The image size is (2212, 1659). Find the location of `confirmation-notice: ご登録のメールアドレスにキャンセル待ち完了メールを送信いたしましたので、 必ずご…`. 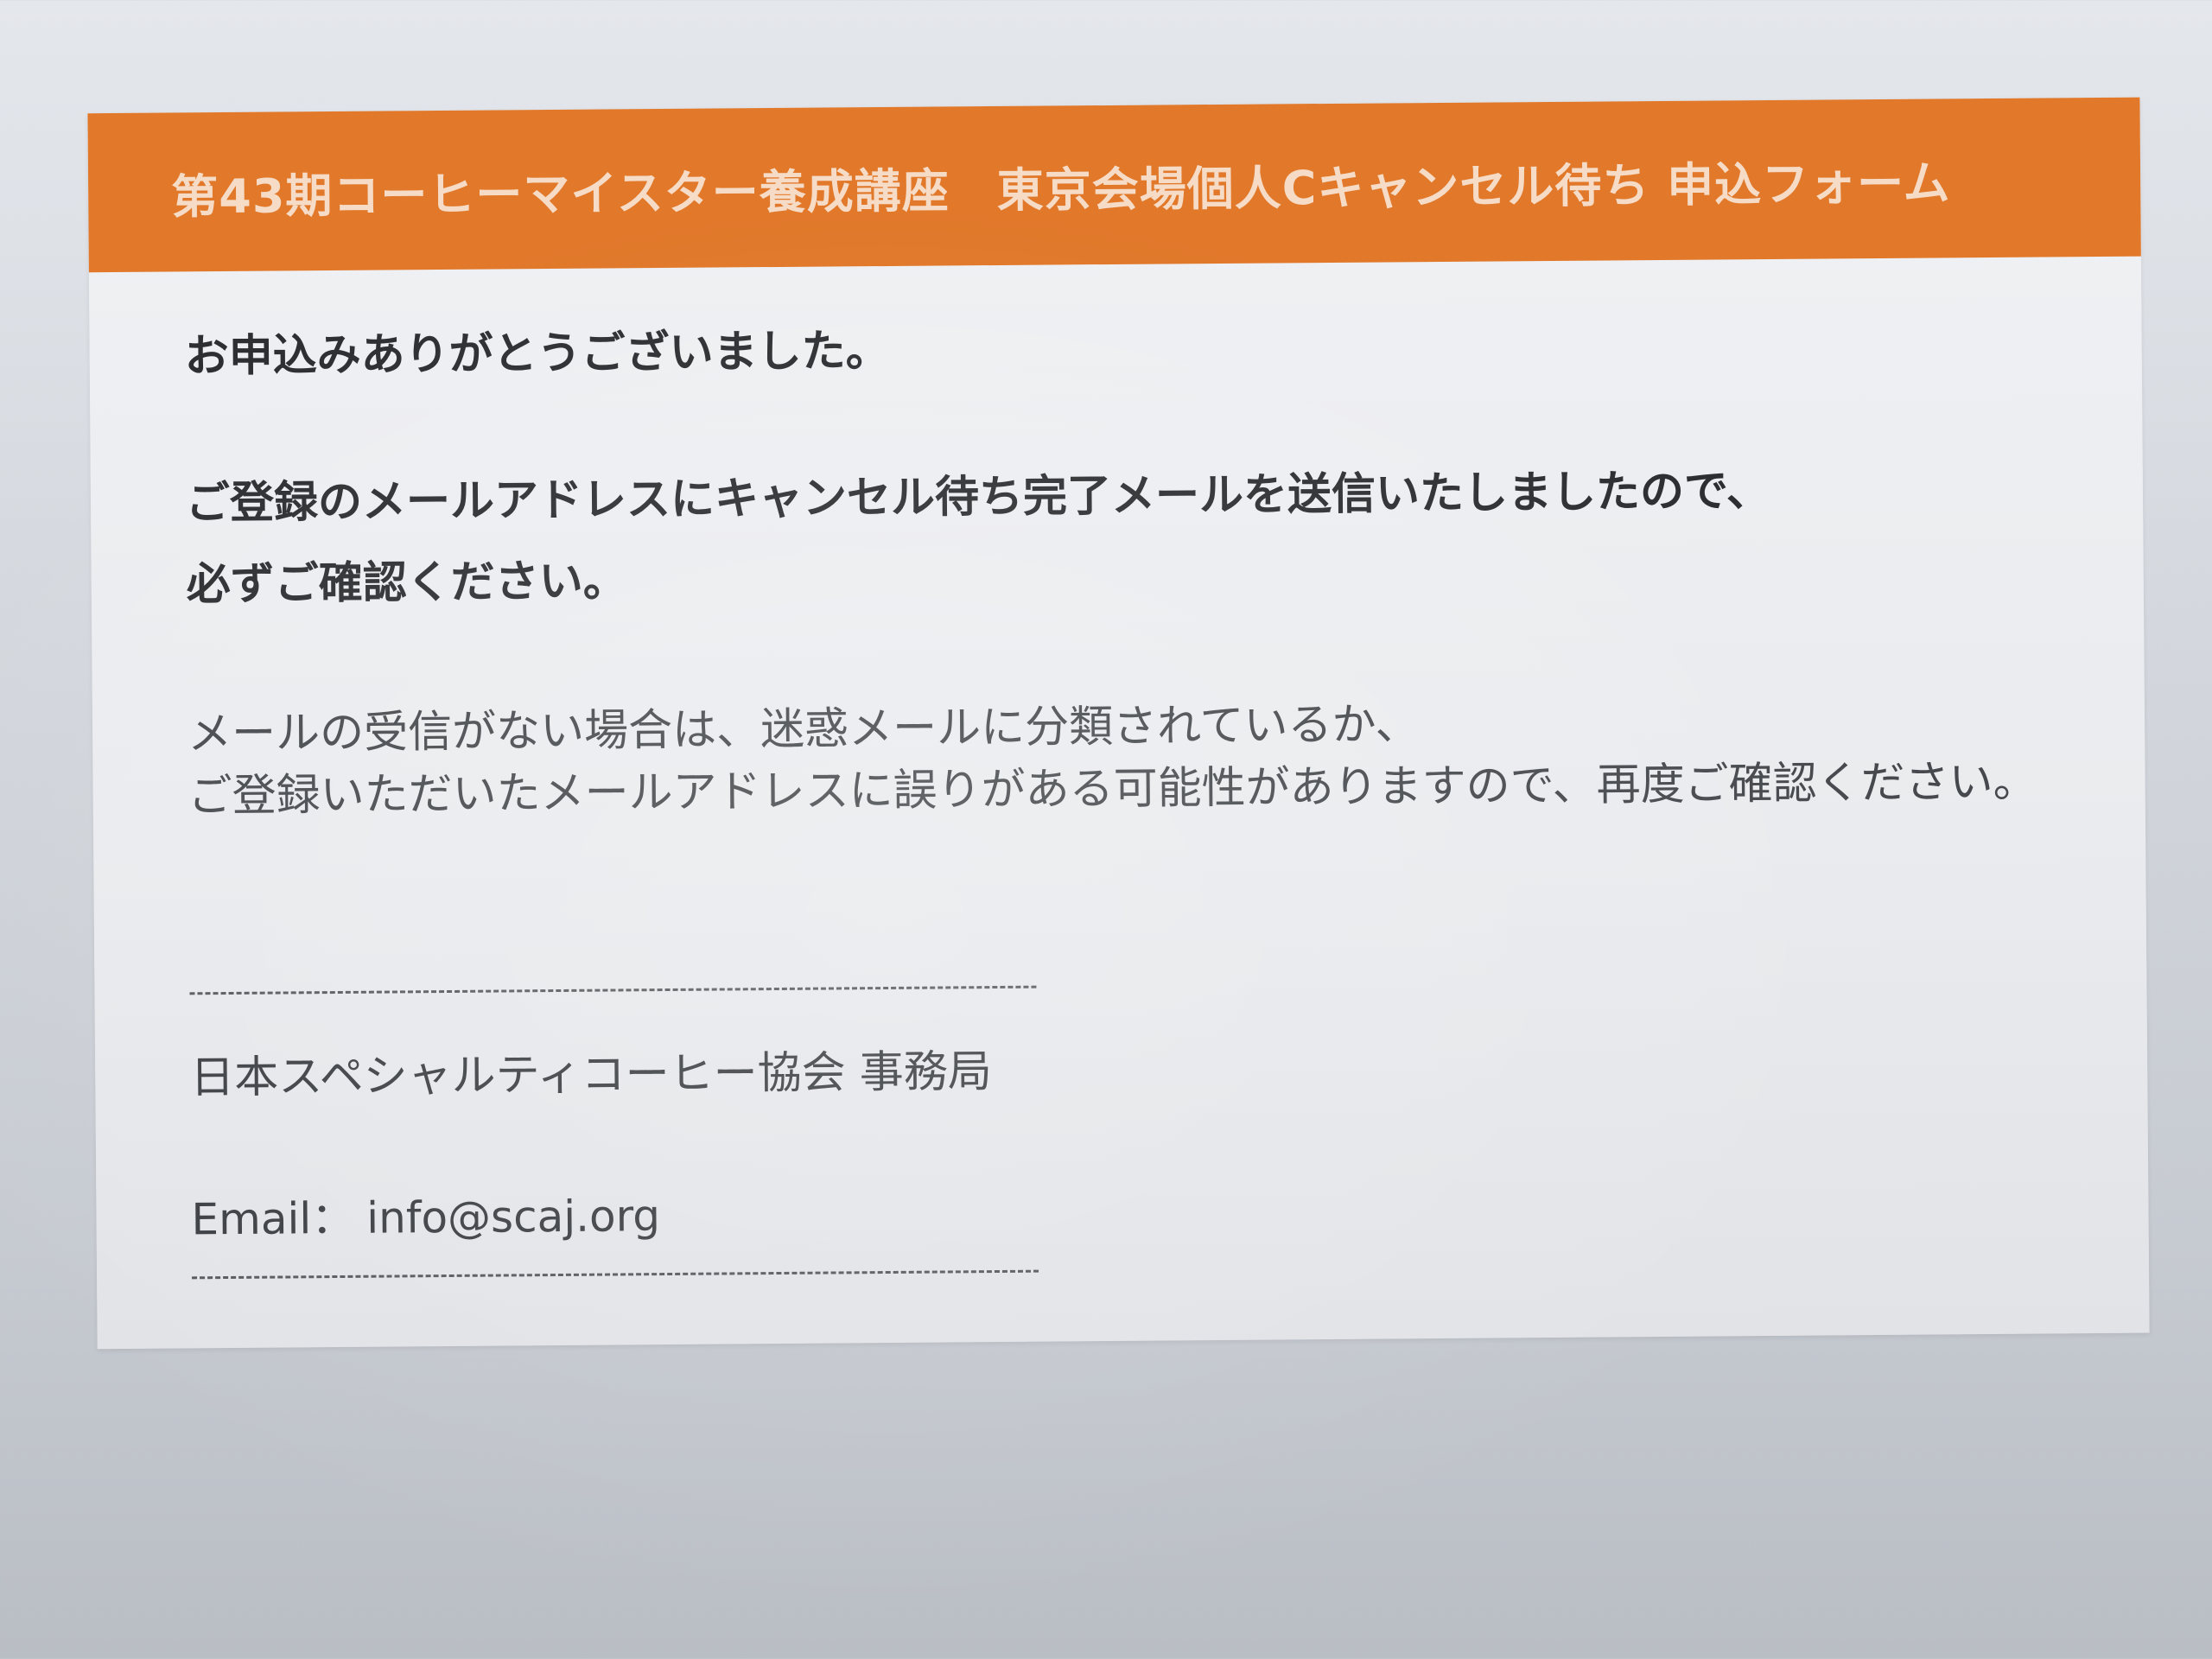

confirmation-notice: ご登録のメールアドレスにキャンセル待ち完了メールを送信いたしましたので、 必ずご… is located at coordinates (1115, 537).